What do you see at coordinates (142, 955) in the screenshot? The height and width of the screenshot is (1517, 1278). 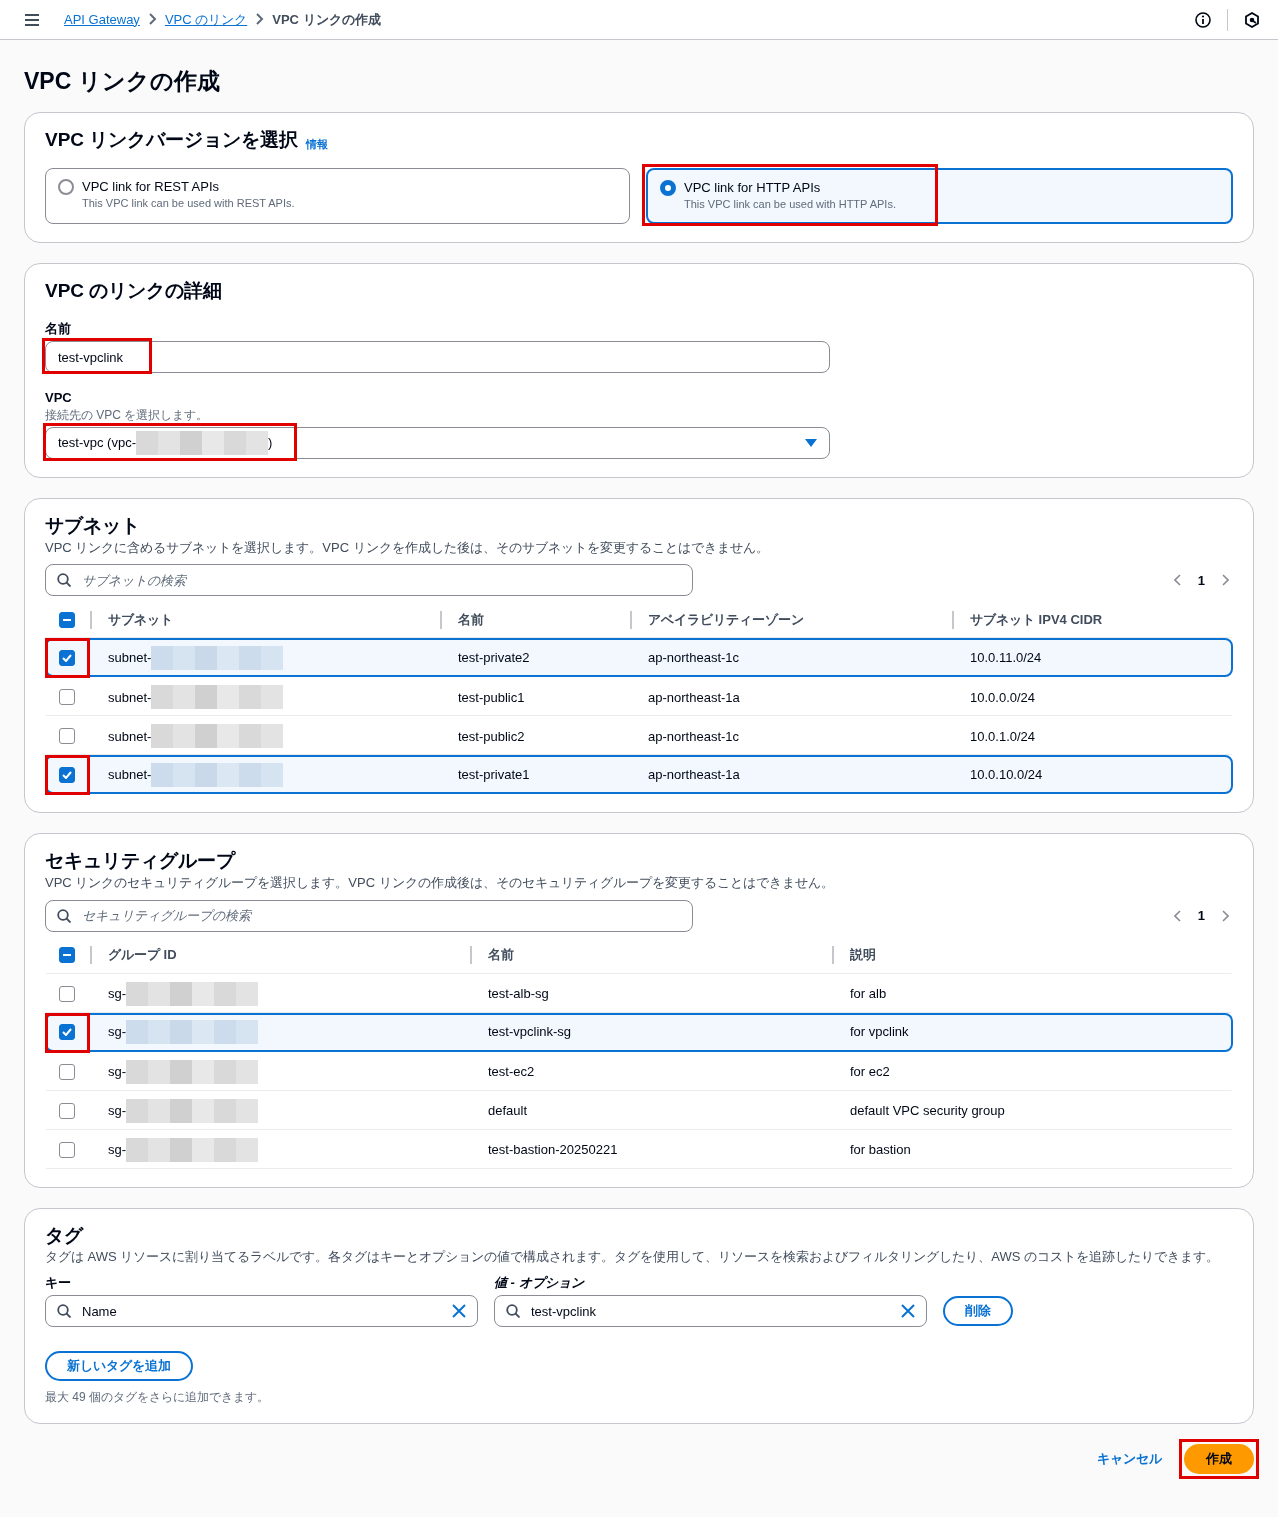 I see `column-header: グループ ID` at bounding box center [142, 955].